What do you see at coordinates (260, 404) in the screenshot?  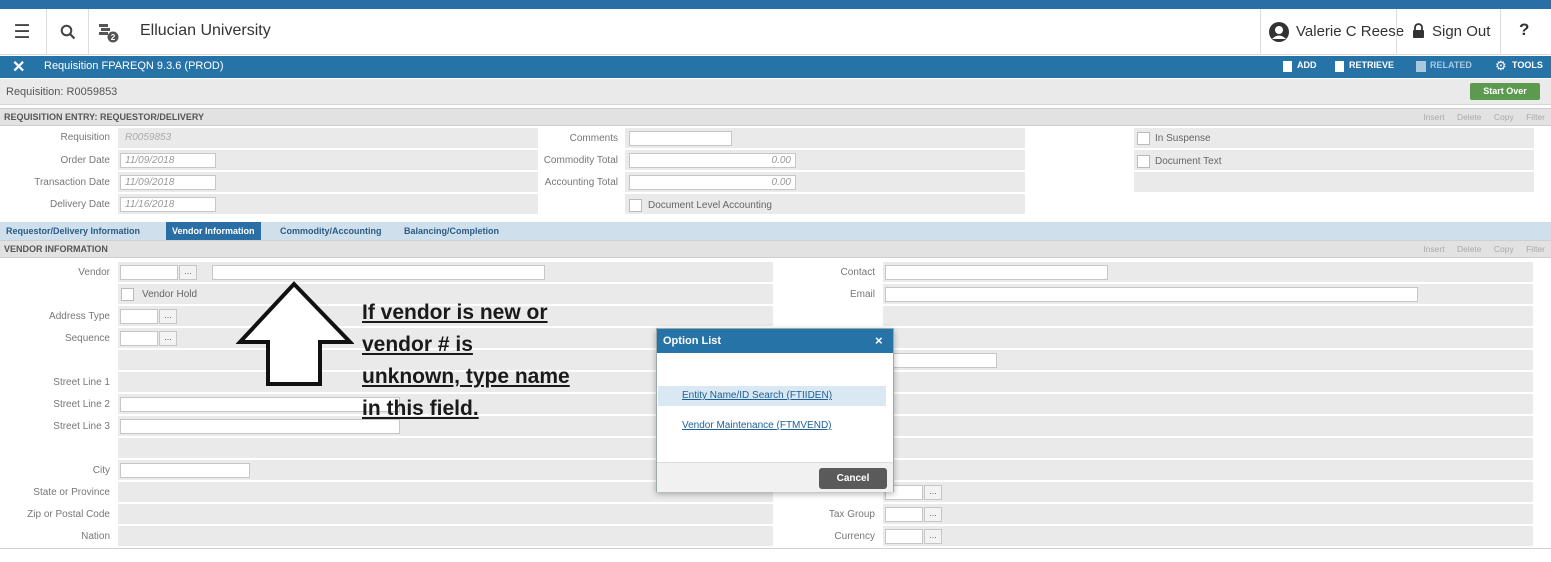 I see `street-line-2-field` at bounding box center [260, 404].